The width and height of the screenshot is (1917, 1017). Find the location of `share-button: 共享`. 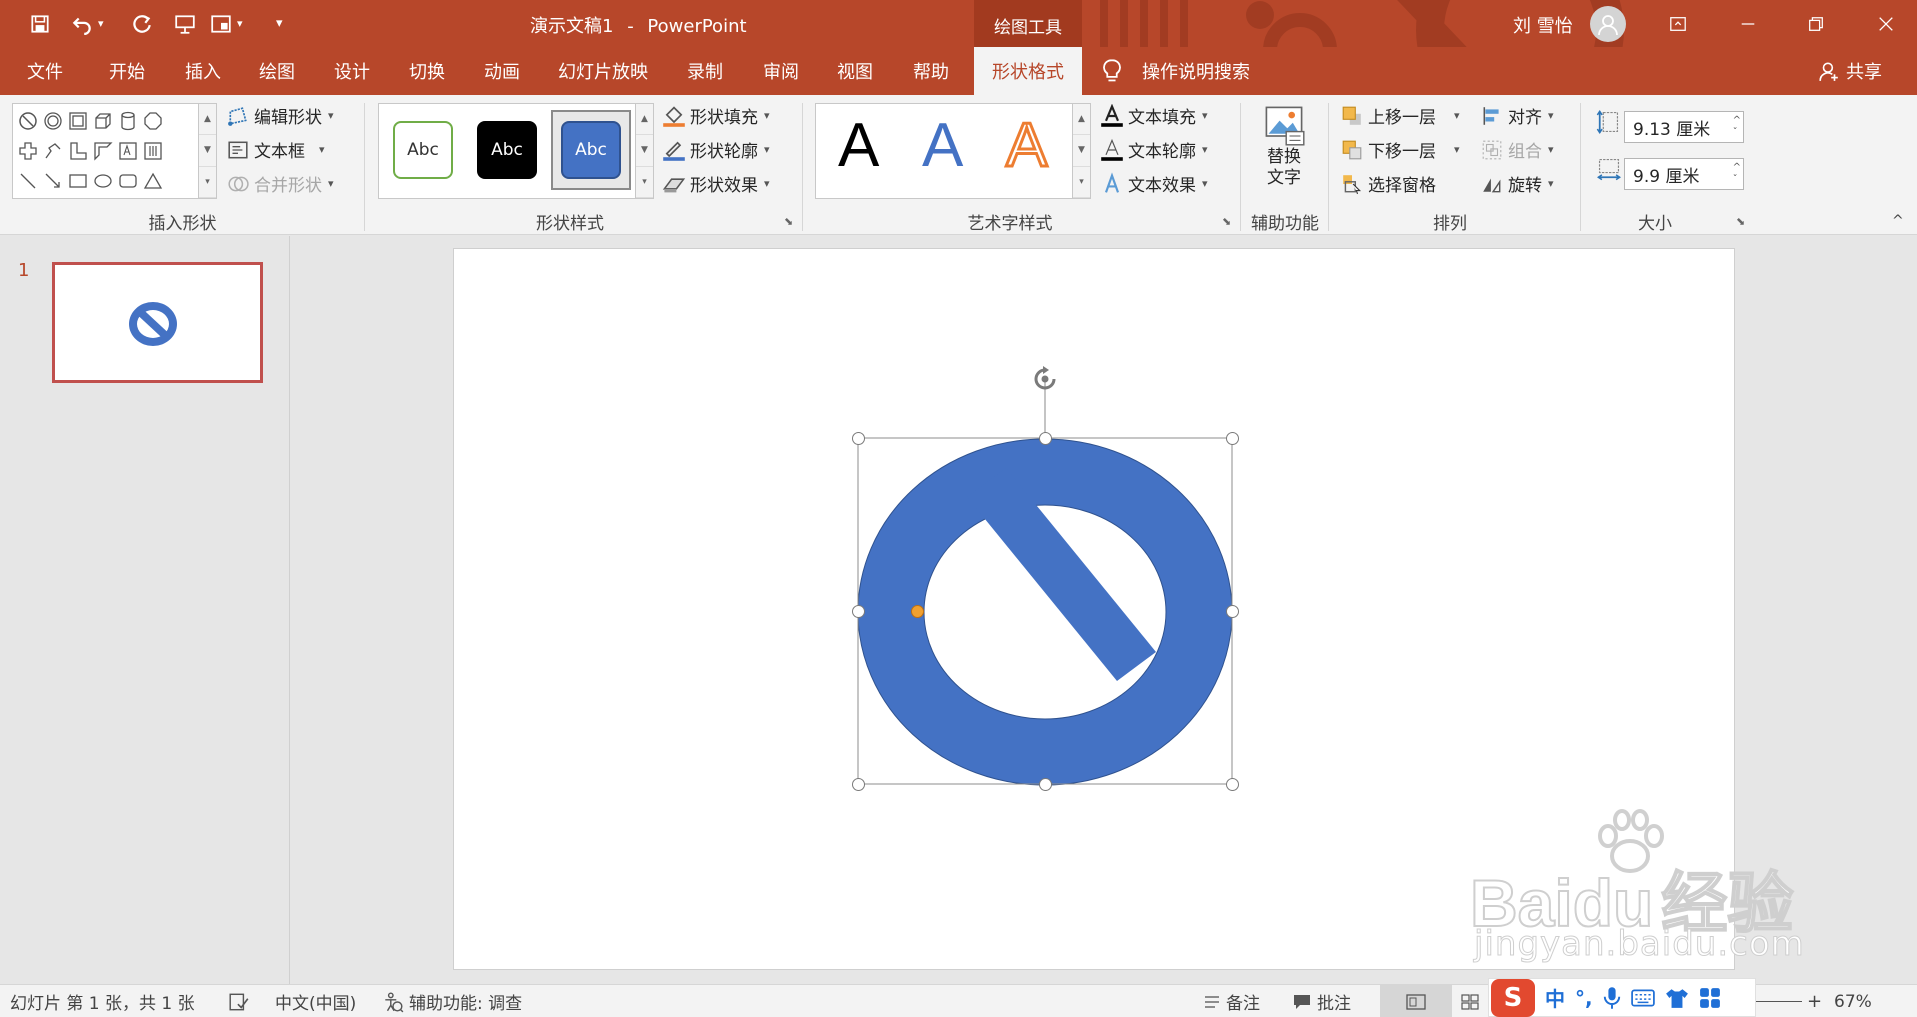

share-button: 共享 is located at coordinates (1850, 71).